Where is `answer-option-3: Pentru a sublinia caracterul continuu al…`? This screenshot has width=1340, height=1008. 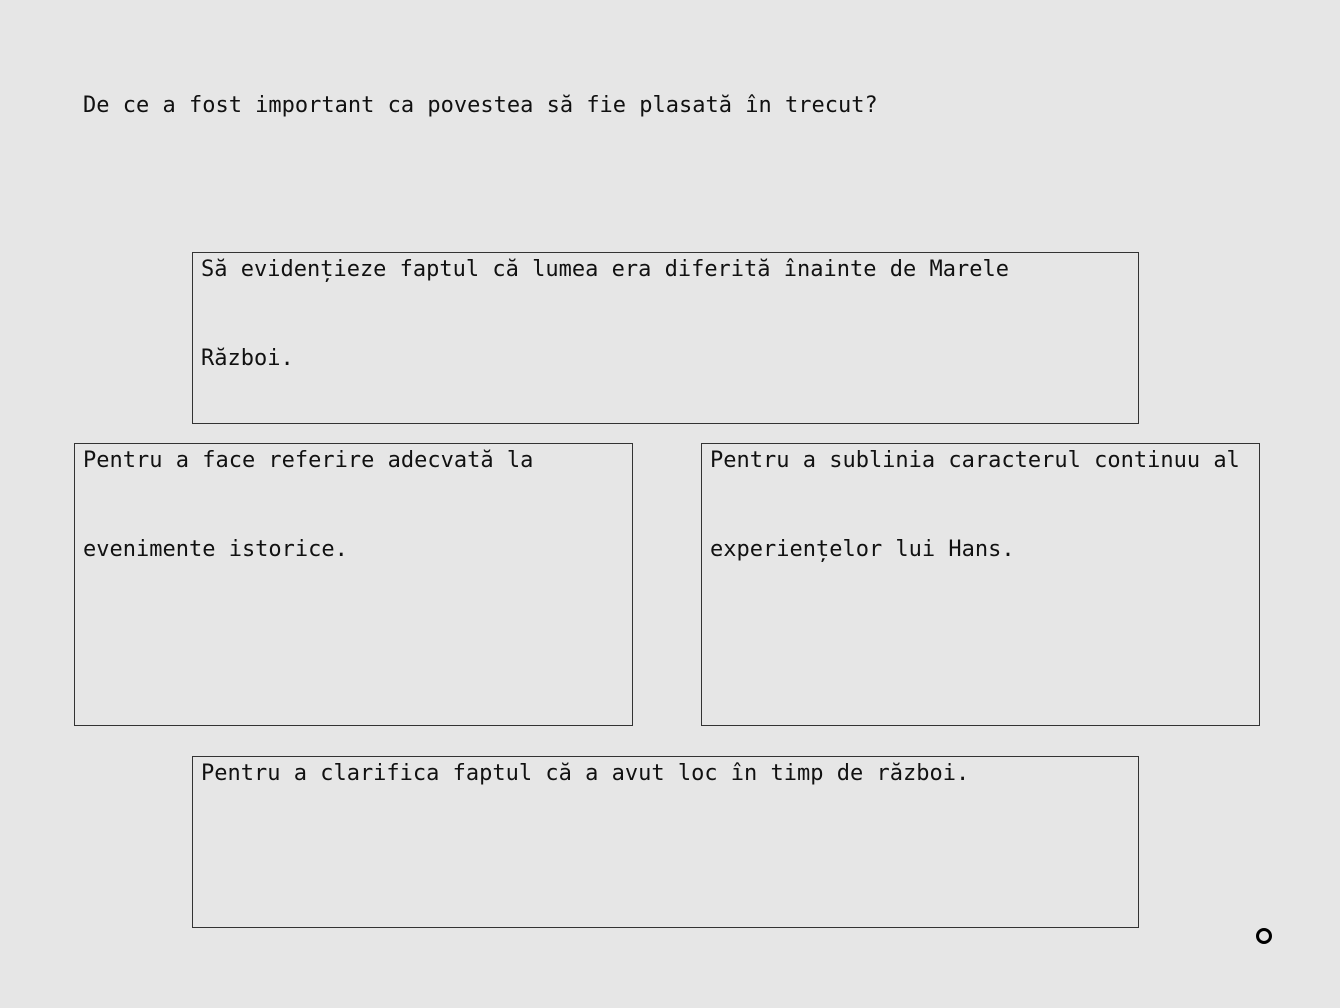
answer-option-3: Pentru a sublinia caracterul continuu al… is located at coordinates (980, 584).